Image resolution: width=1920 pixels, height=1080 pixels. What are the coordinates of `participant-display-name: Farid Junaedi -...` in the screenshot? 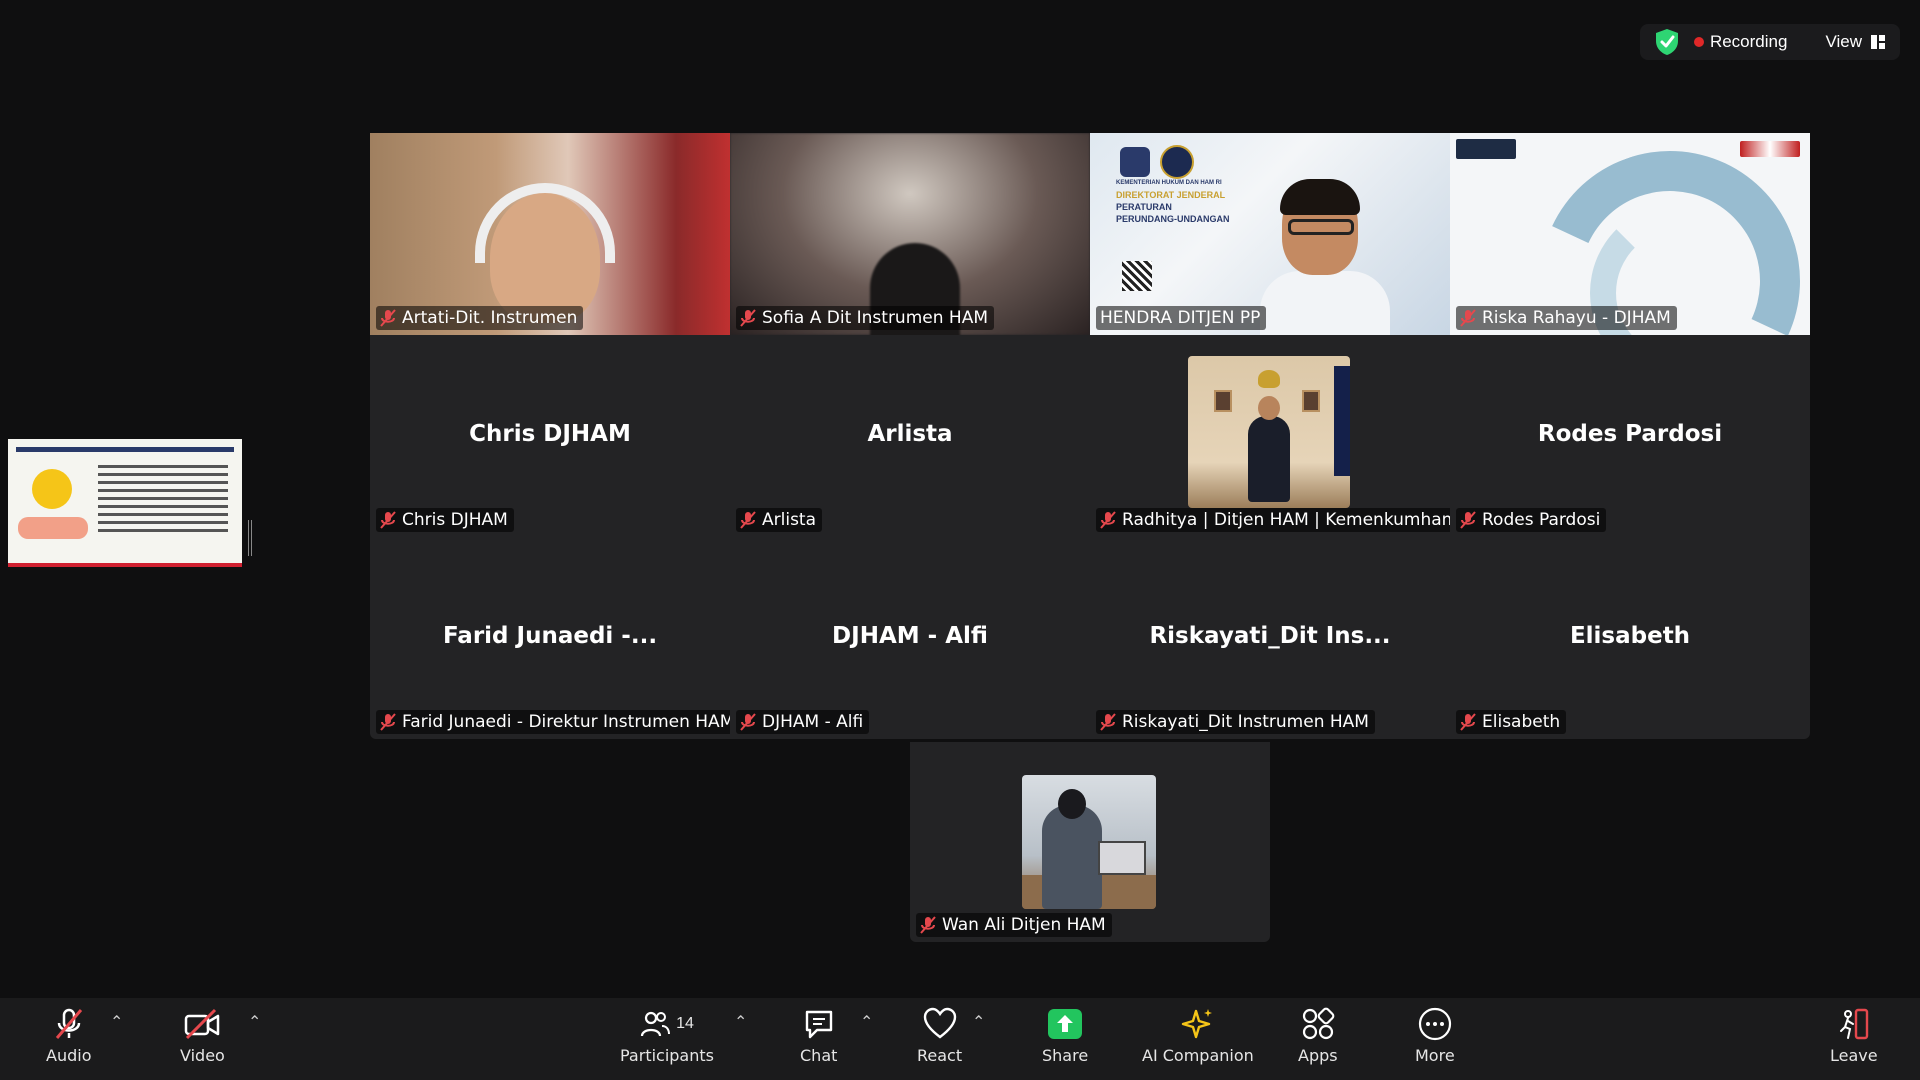 It's located at (550, 636).